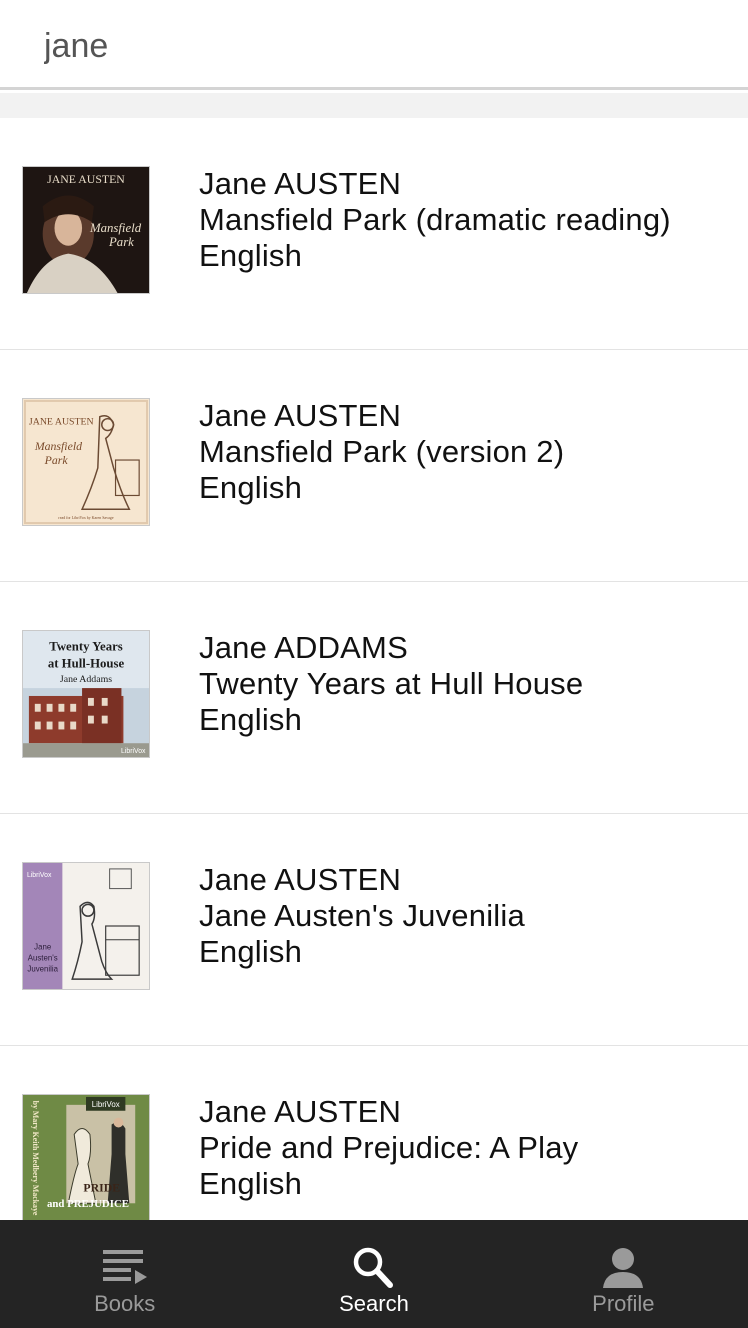  What do you see at coordinates (124, 1267) in the screenshot?
I see `list-icon` at bounding box center [124, 1267].